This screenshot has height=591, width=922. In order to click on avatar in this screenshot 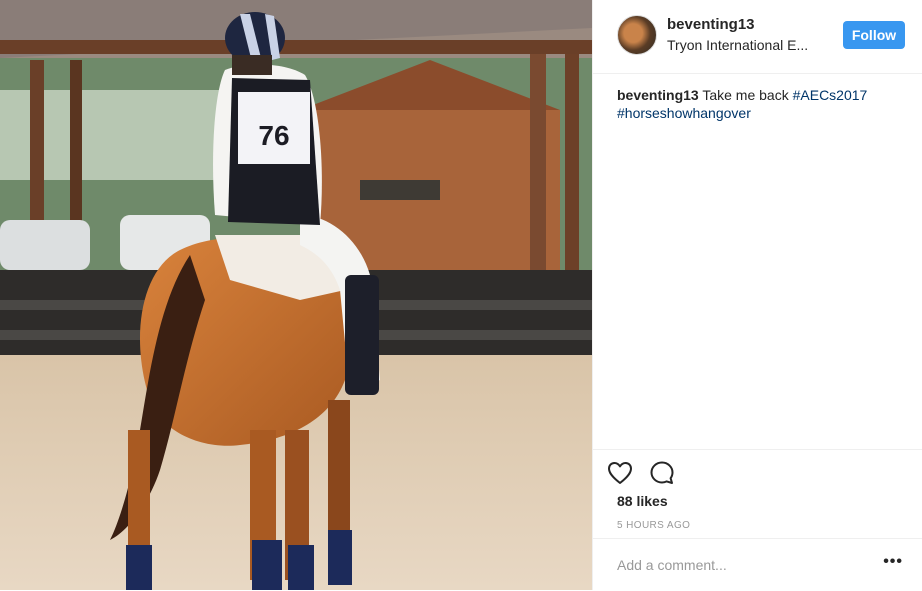, I will do `click(637, 35)`.